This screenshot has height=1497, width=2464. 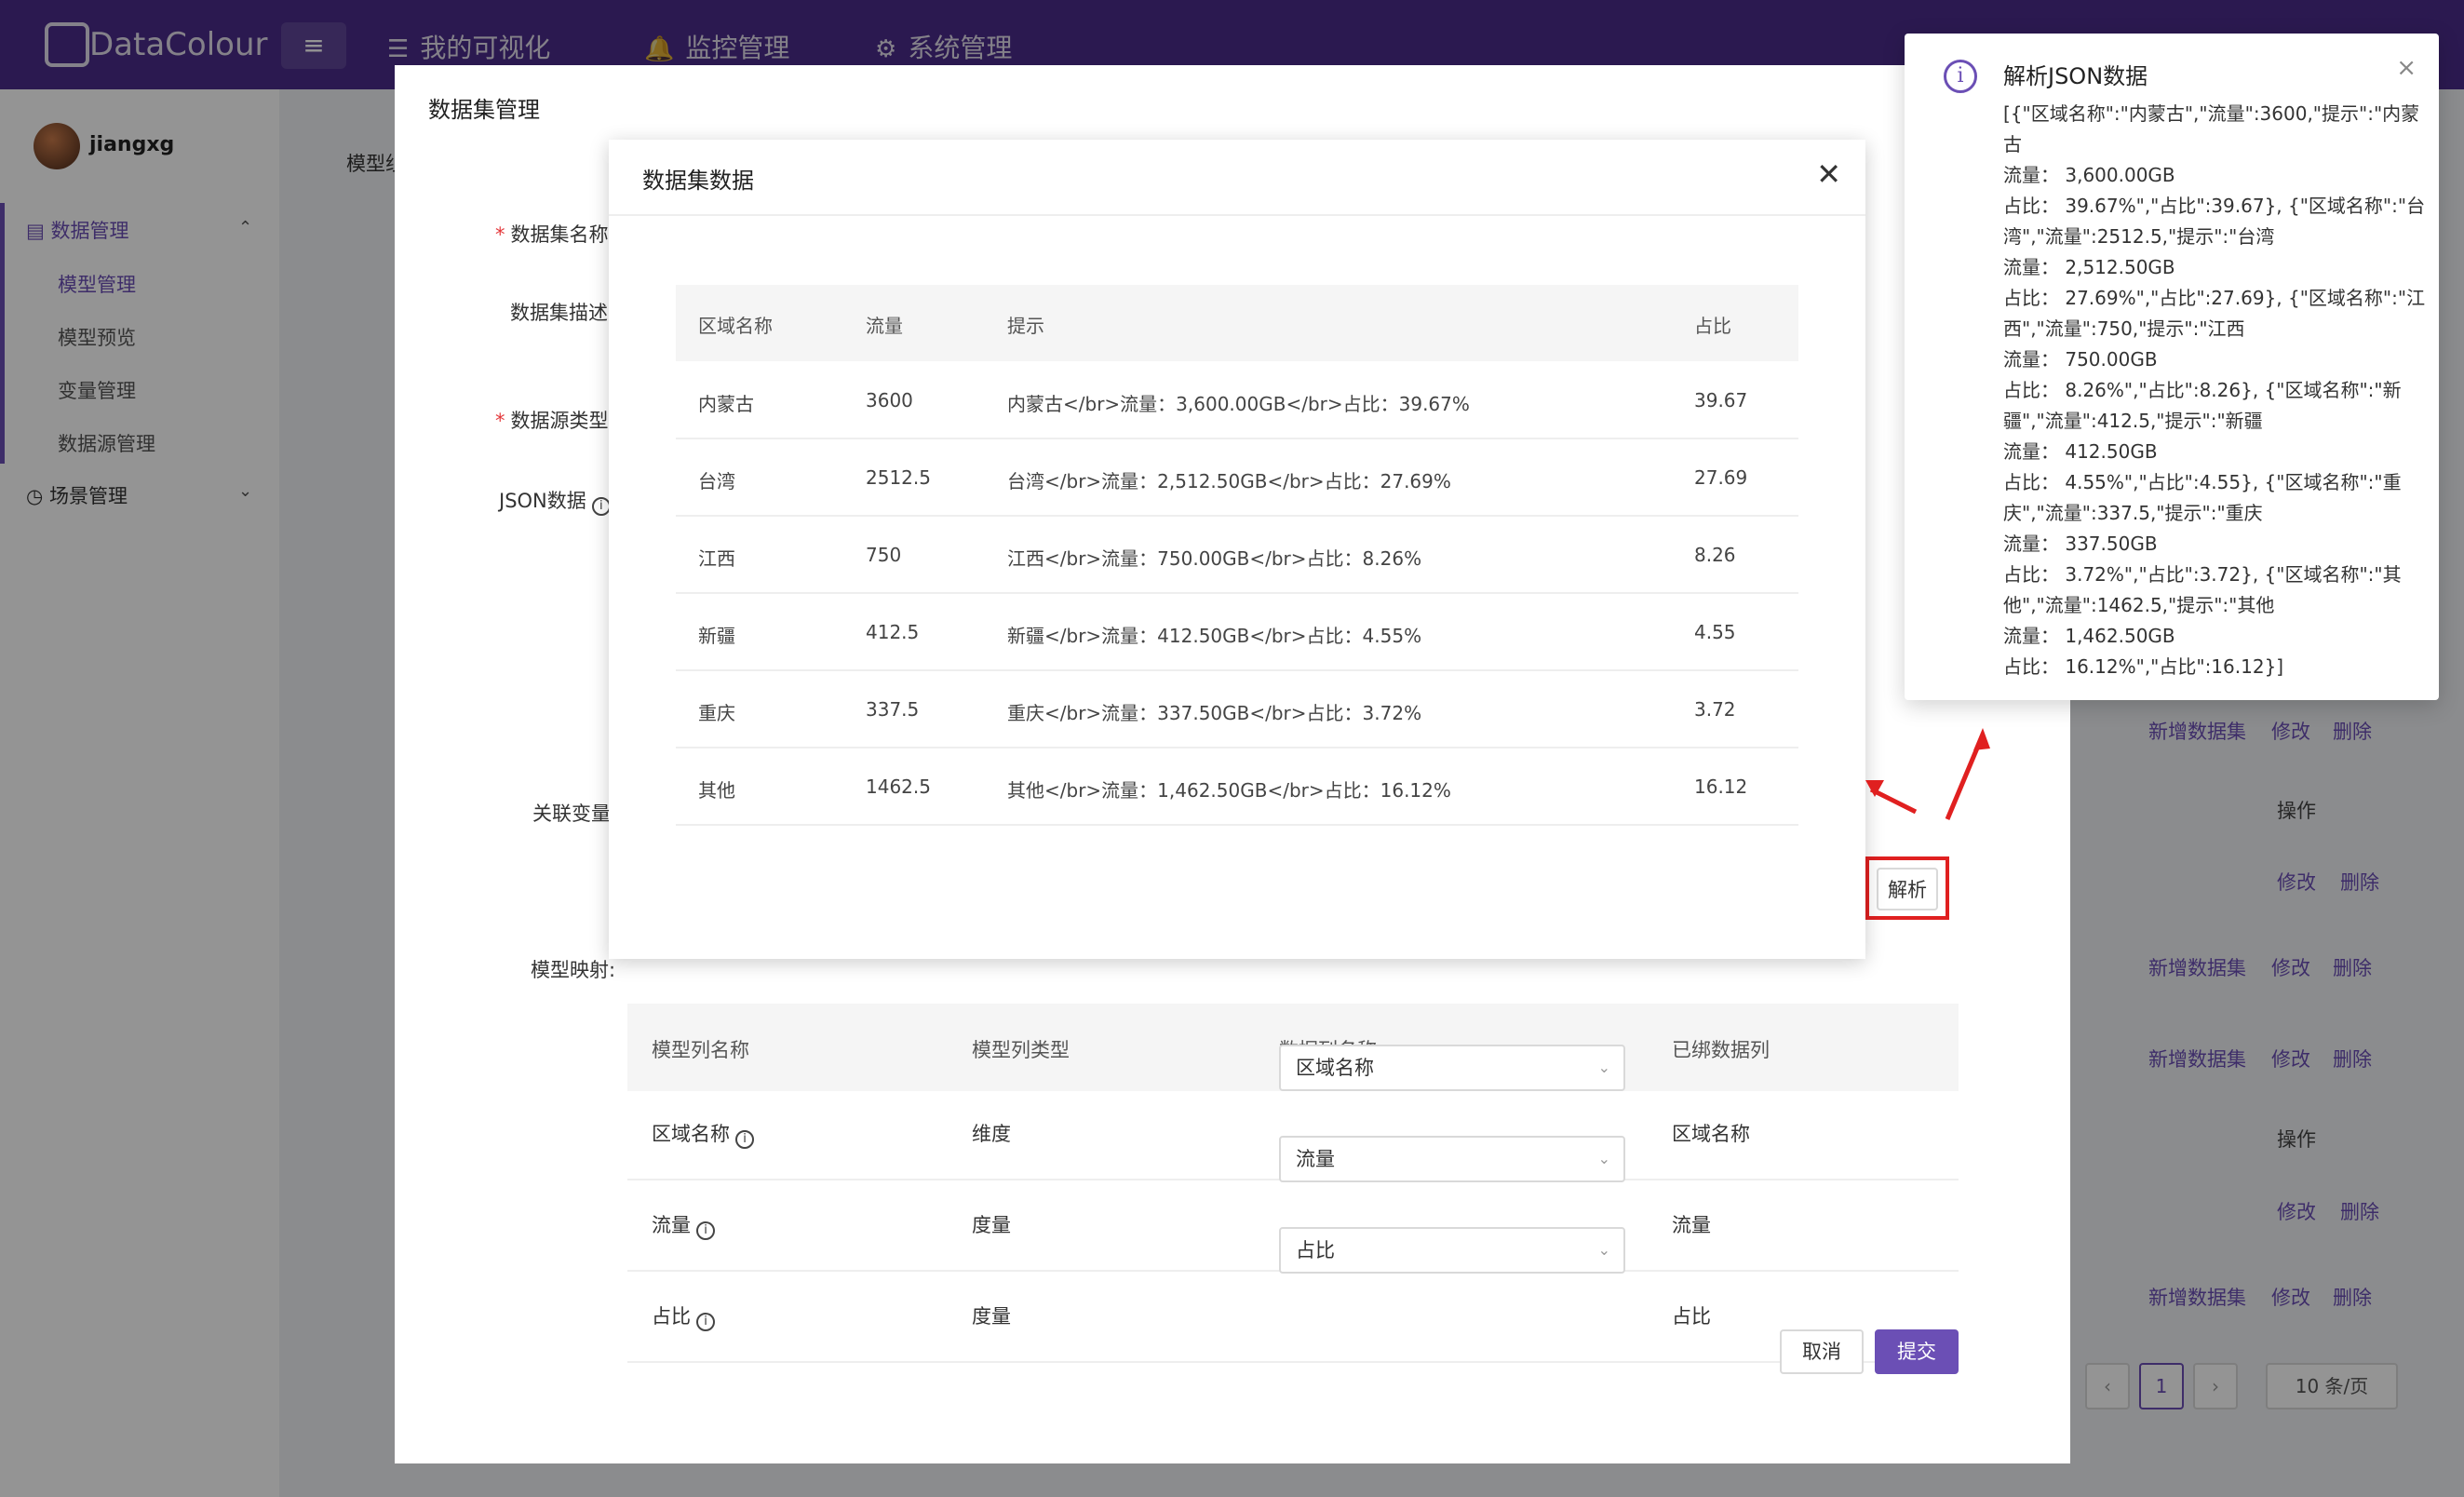 I want to click on notification-line: 流量： 2,512.50GB, so click(x=2089, y=267).